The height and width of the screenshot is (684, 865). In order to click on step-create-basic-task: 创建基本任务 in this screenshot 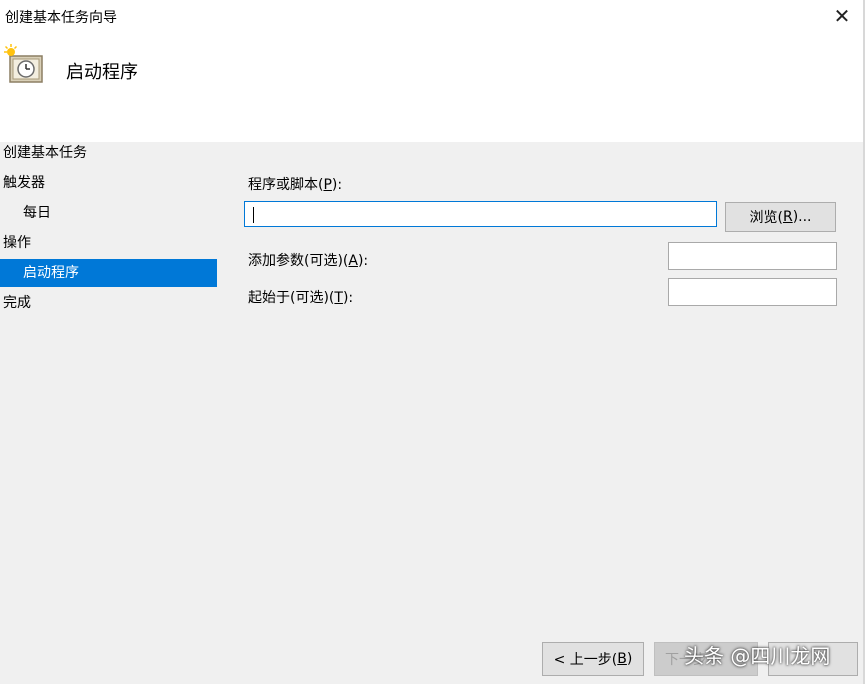, I will do `click(108, 153)`.